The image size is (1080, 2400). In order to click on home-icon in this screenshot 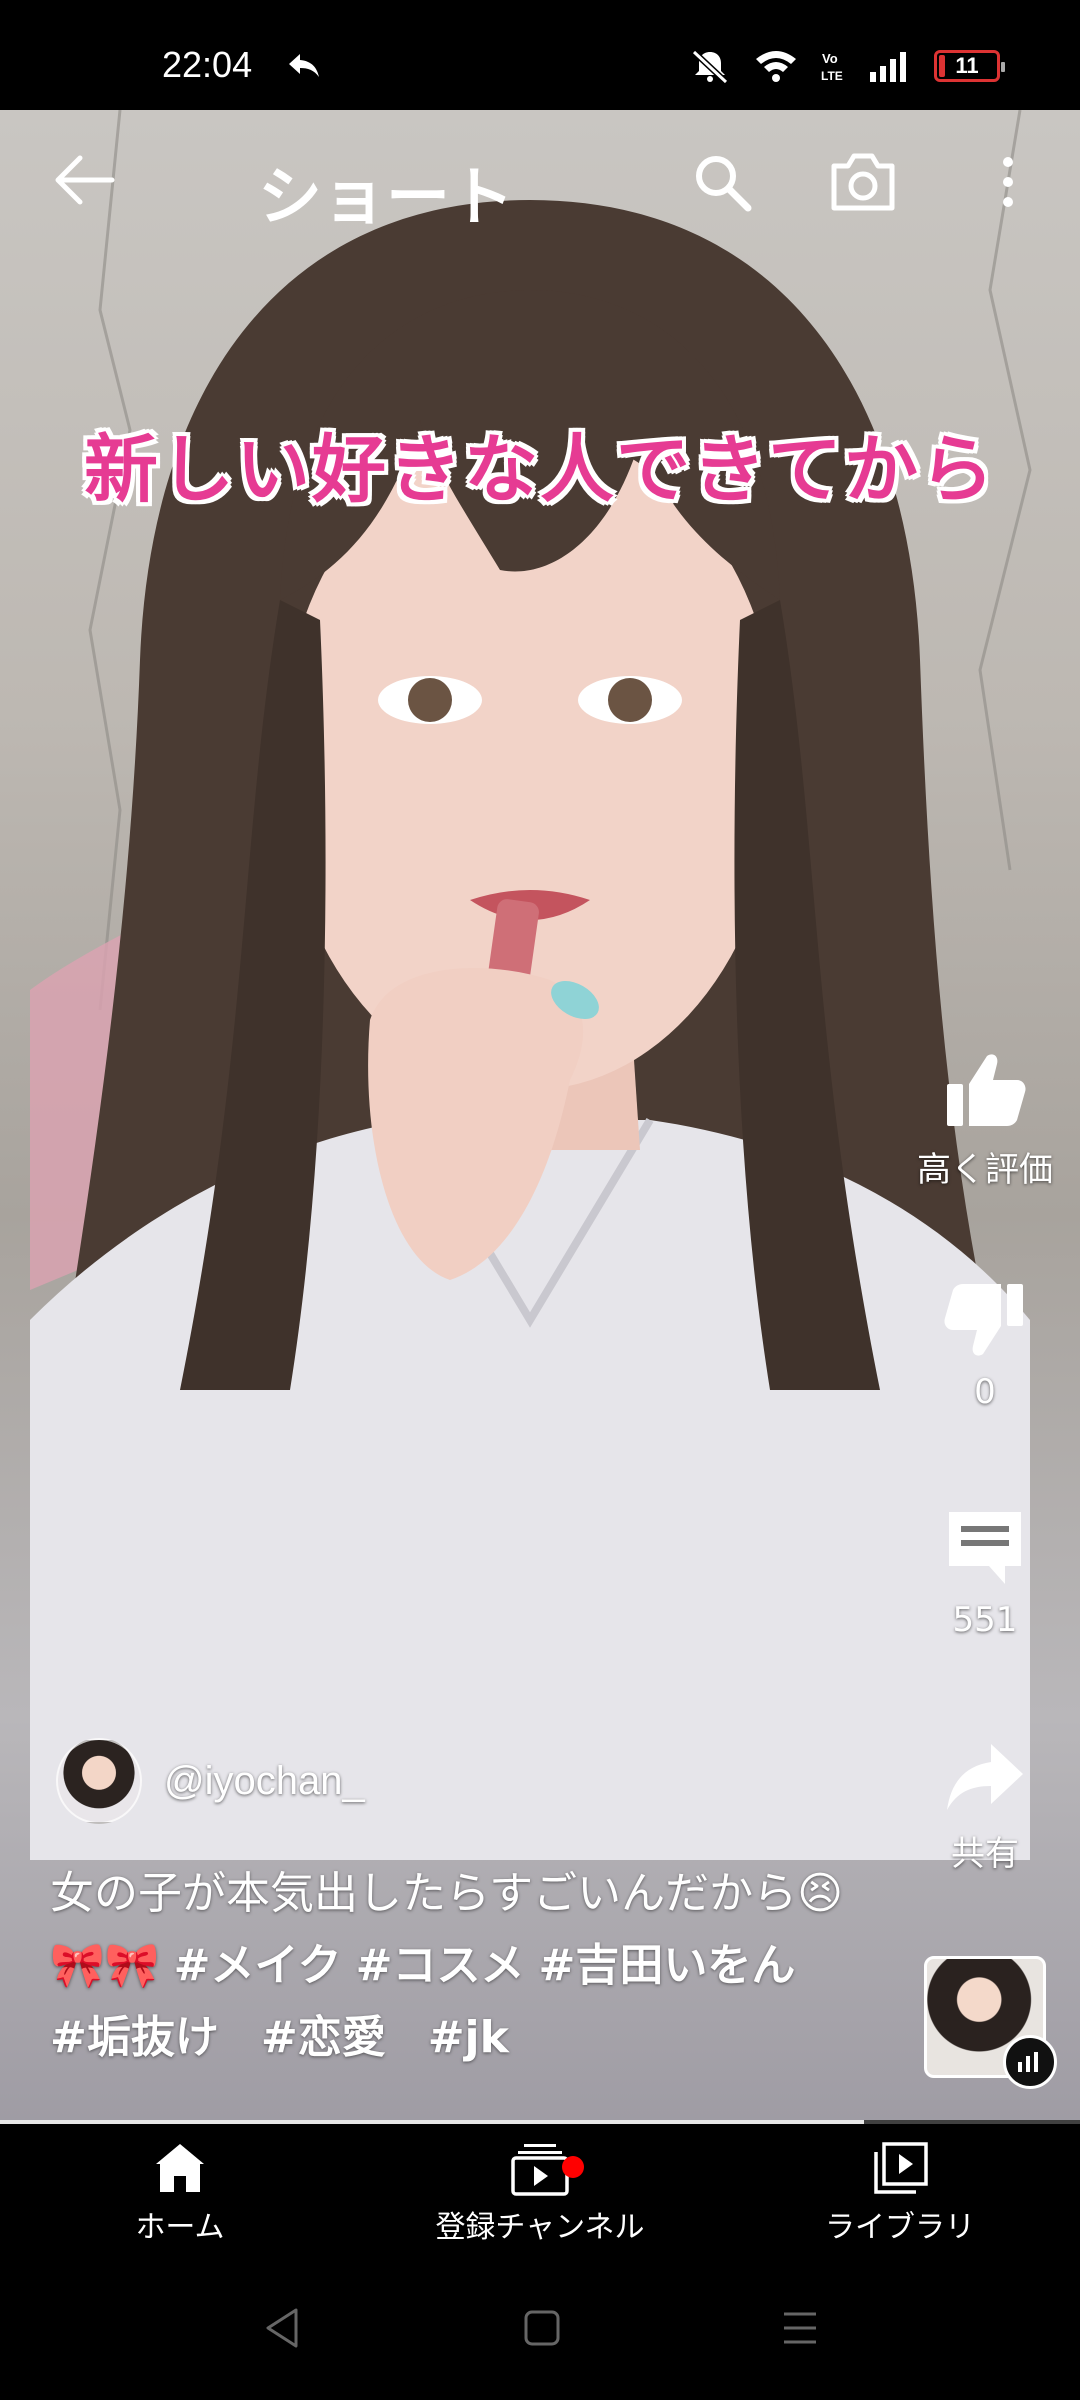, I will do `click(180, 2168)`.